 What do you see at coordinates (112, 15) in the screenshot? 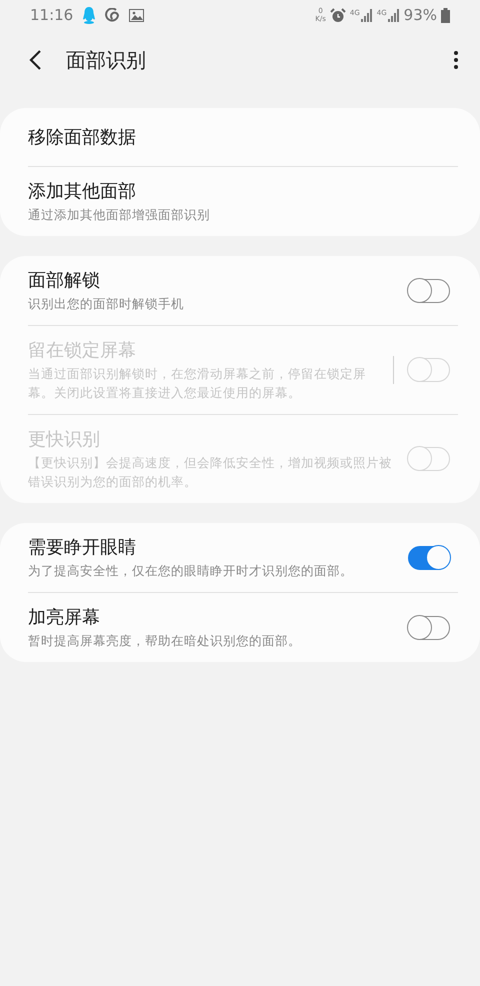
I see `swirl-icon` at bounding box center [112, 15].